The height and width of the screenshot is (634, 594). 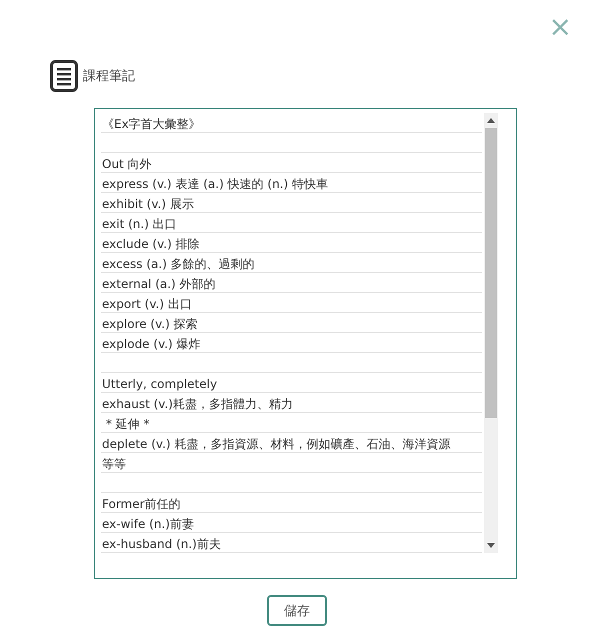 I want to click on note-line: 等等, so click(x=114, y=464).